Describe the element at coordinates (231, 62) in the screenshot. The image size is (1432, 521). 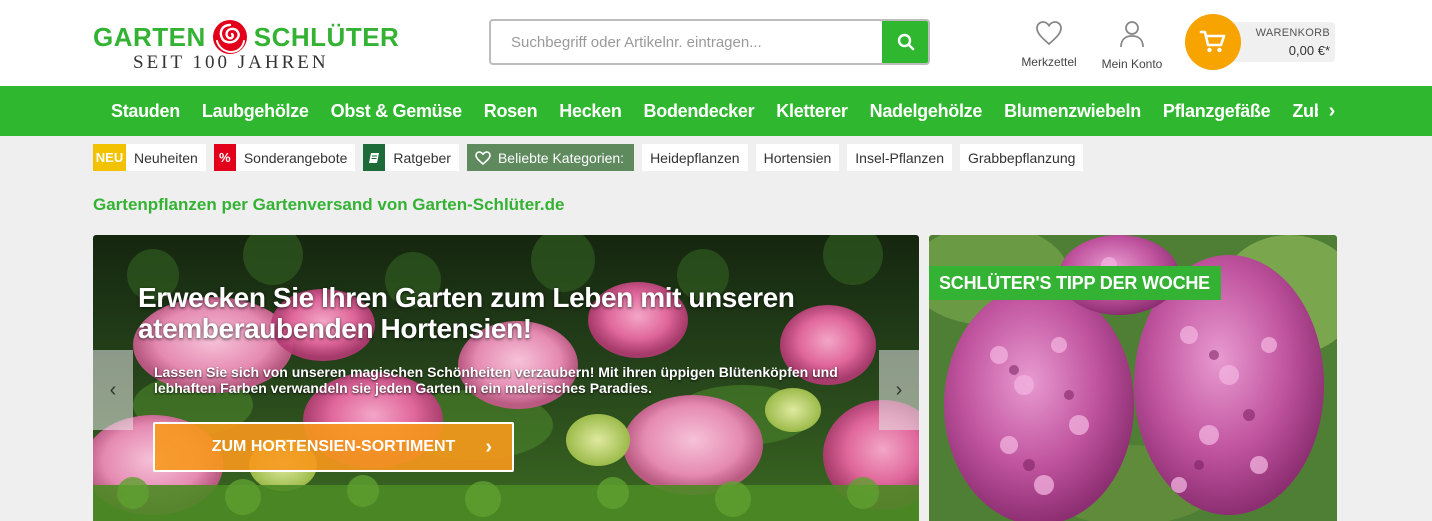
I see `logo-tagline: SEIT 100 JAHREN` at that location.